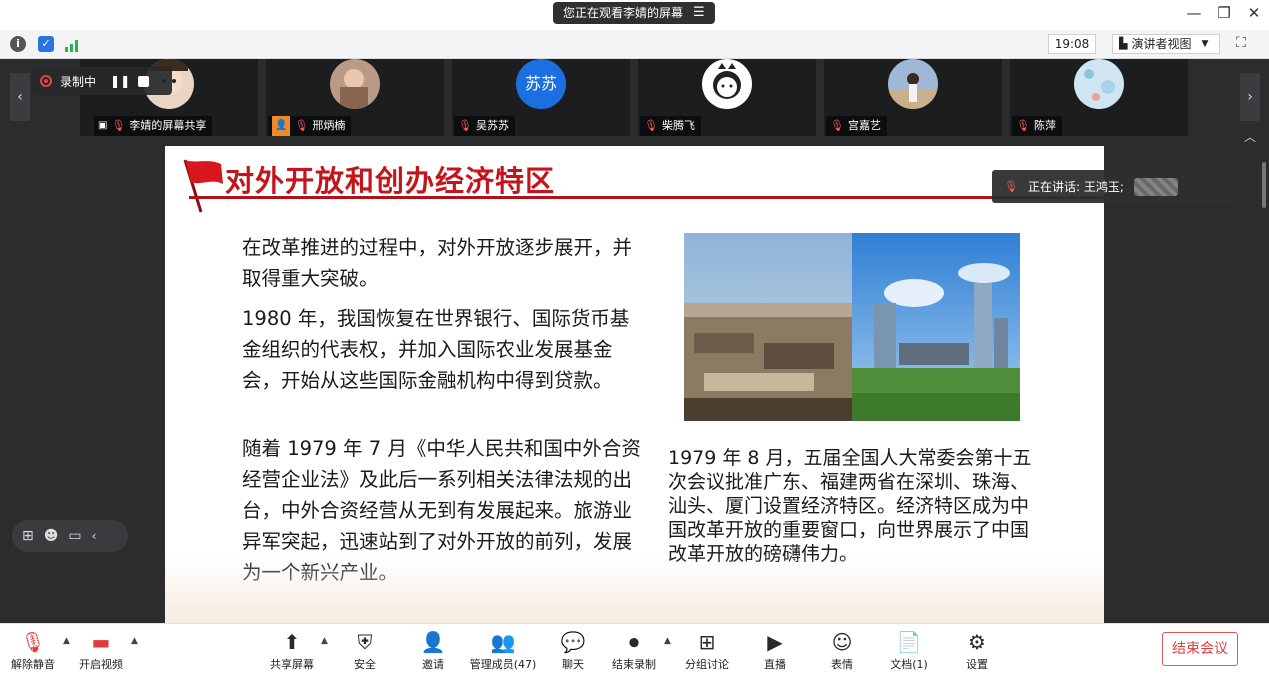  I want to click on settings-button: ⚙ 设置, so click(977, 651).